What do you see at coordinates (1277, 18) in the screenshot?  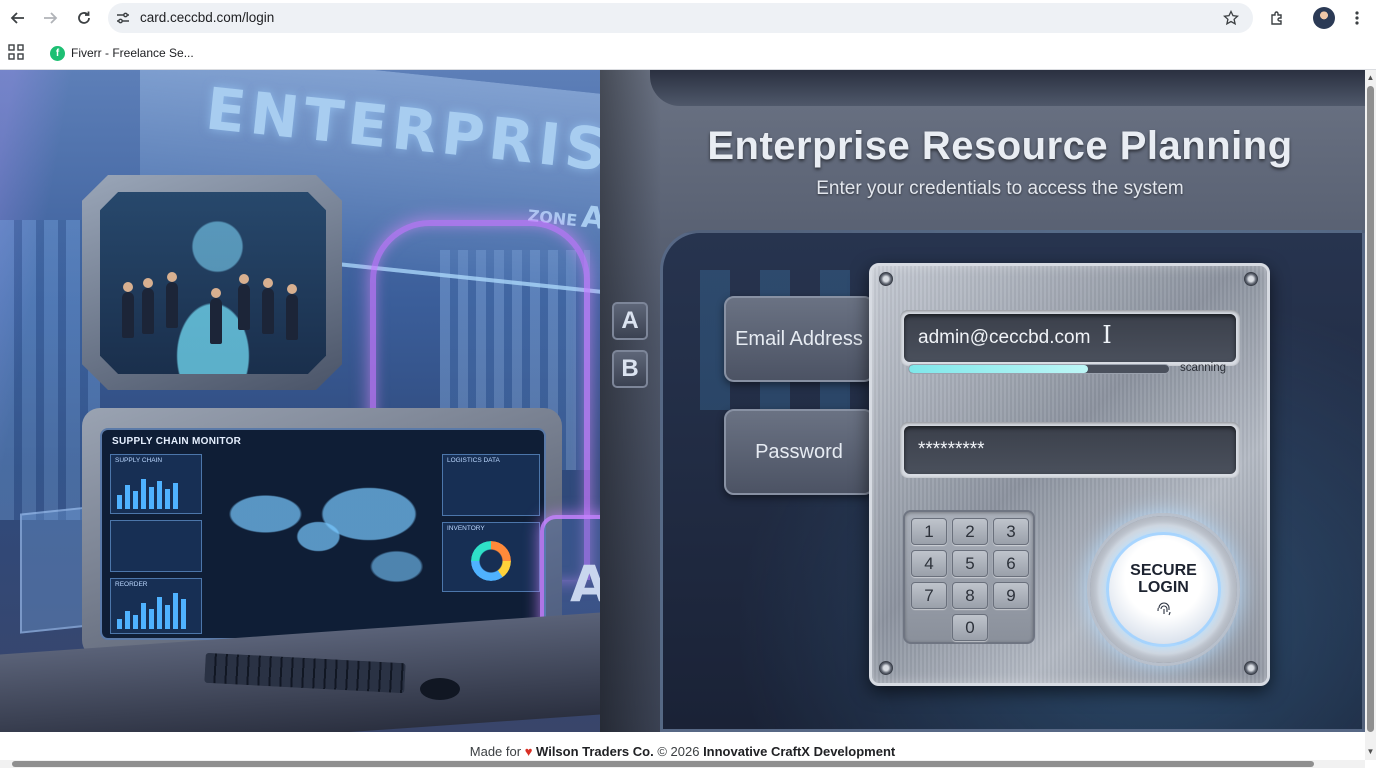 I see `puzzle-icon` at bounding box center [1277, 18].